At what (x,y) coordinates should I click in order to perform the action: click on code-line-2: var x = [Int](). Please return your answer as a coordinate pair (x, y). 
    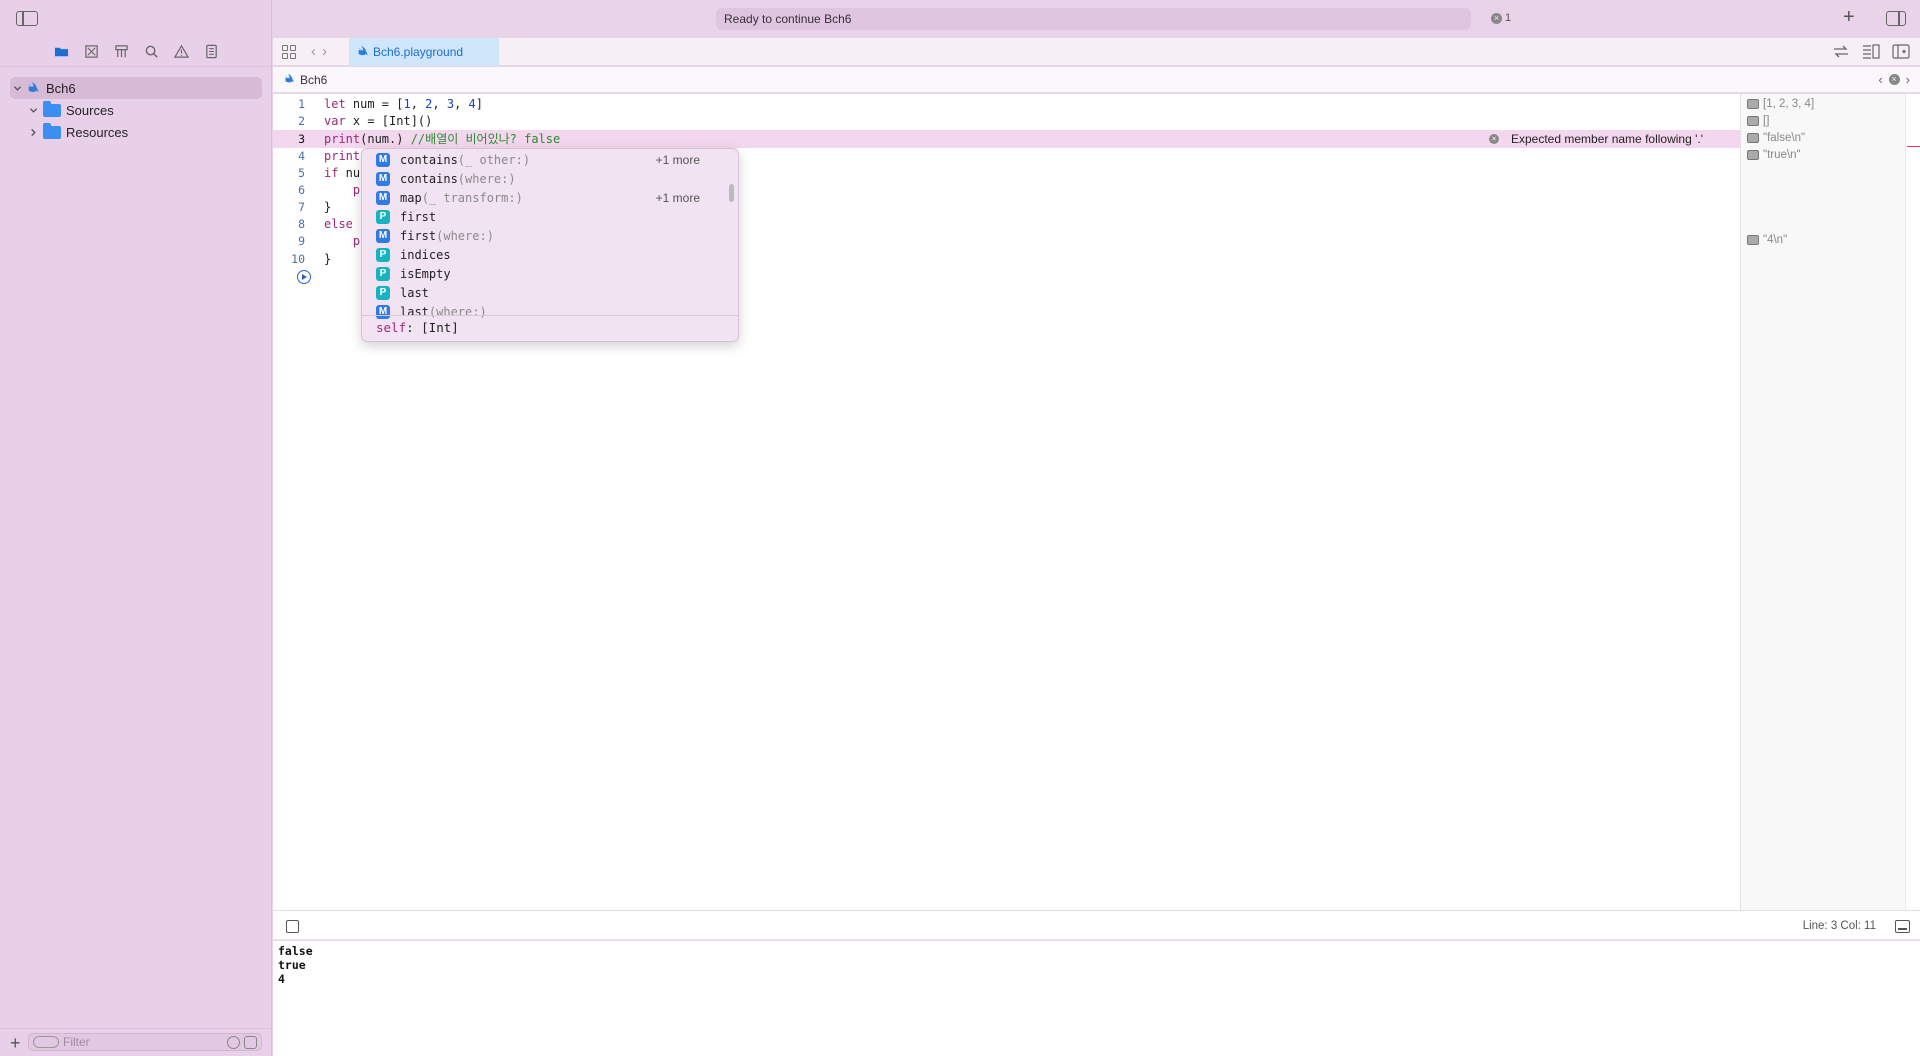
    Looking at the image, I should click on (378, 121).